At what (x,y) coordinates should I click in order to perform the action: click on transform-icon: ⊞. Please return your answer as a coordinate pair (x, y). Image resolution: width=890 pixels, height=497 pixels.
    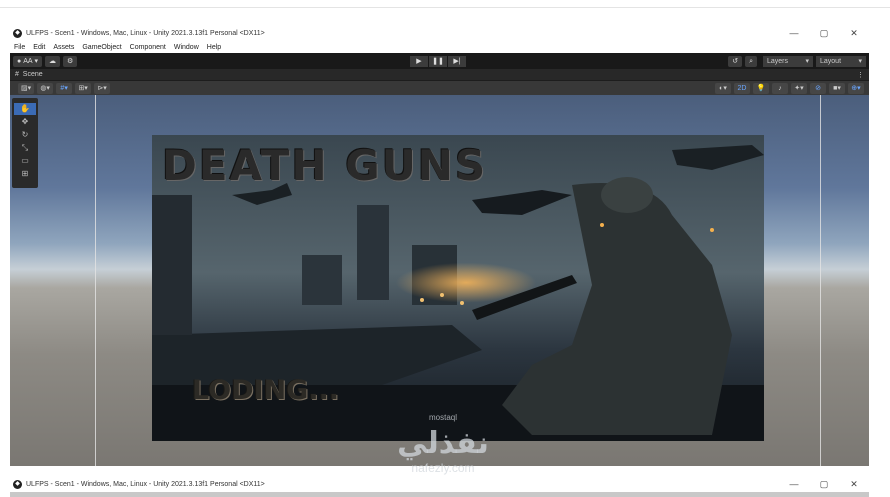
    Looking at the image, I should click on (25, 173).